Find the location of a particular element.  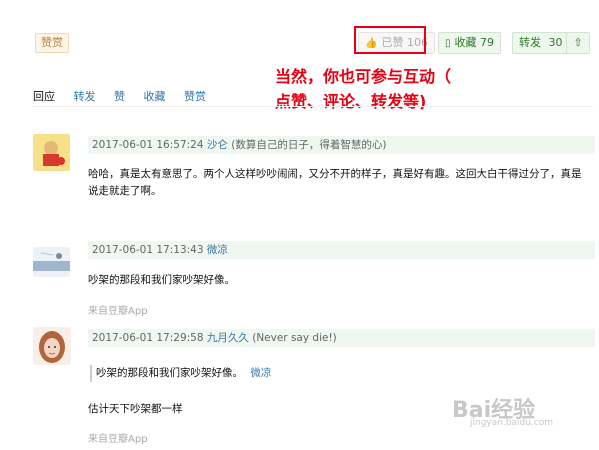

quoted-reply: 吵架的那段和我们家吵架好像。 微凉 is located at coordinates (180, 373).